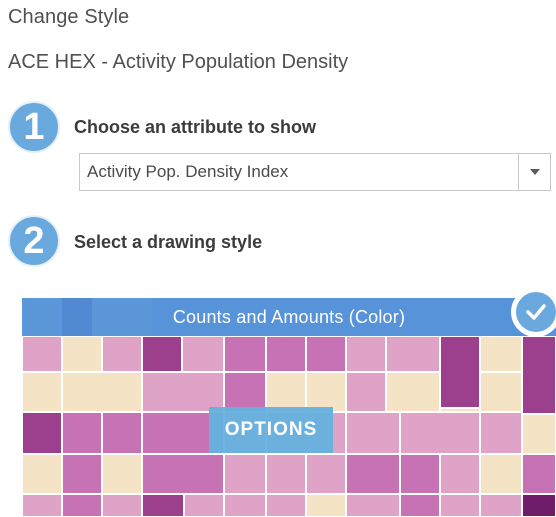 The image size is (556, 517). What do you see at coordinates (178, 62) in the screenshot?
I see `layer-name: ACE HEX - Activity Population Density` at bounding box center [178, 62].